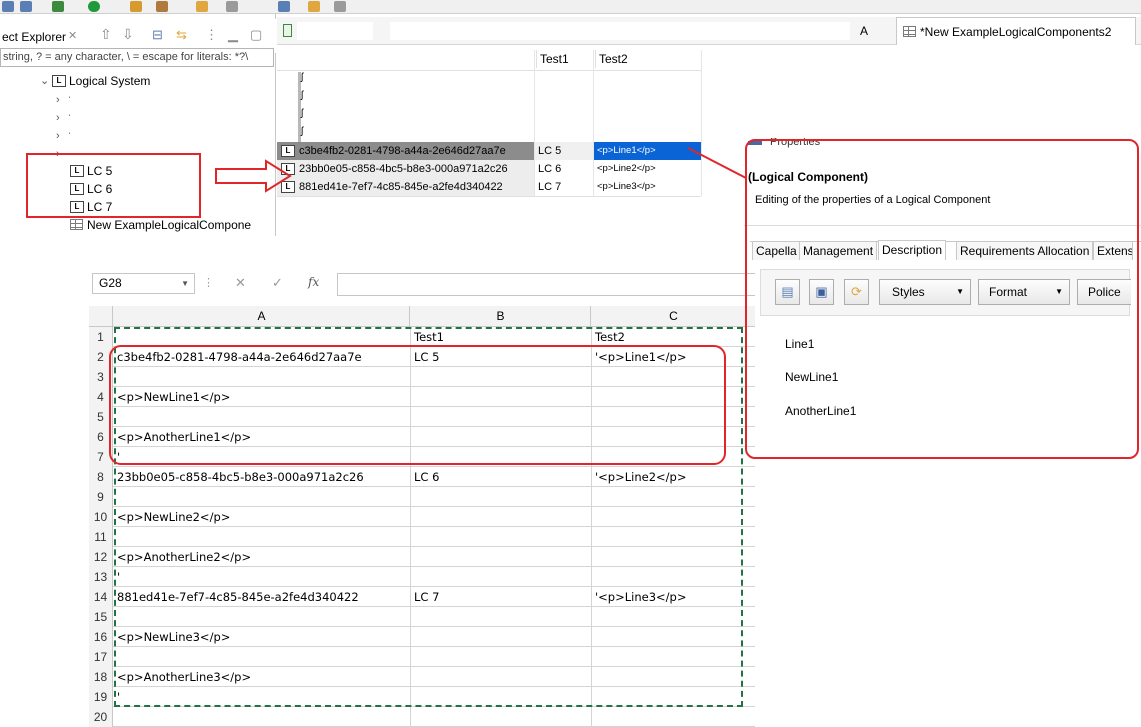 The width and height of the screenshot is (1141, 727). Describe the element at coordinates (253, 176) in the screenshot. I see `arrow-right-icon` at that location.